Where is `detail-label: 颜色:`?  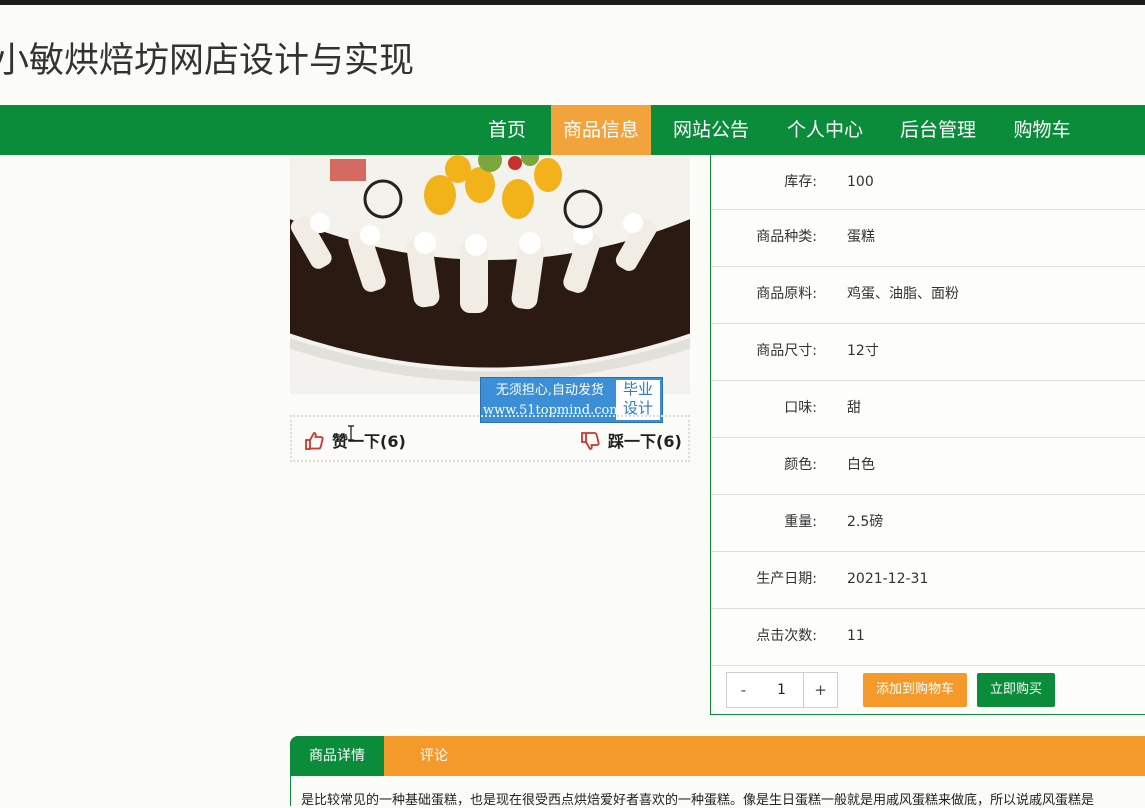
detail-label: 颜色: is located at coordinates (800, 465).